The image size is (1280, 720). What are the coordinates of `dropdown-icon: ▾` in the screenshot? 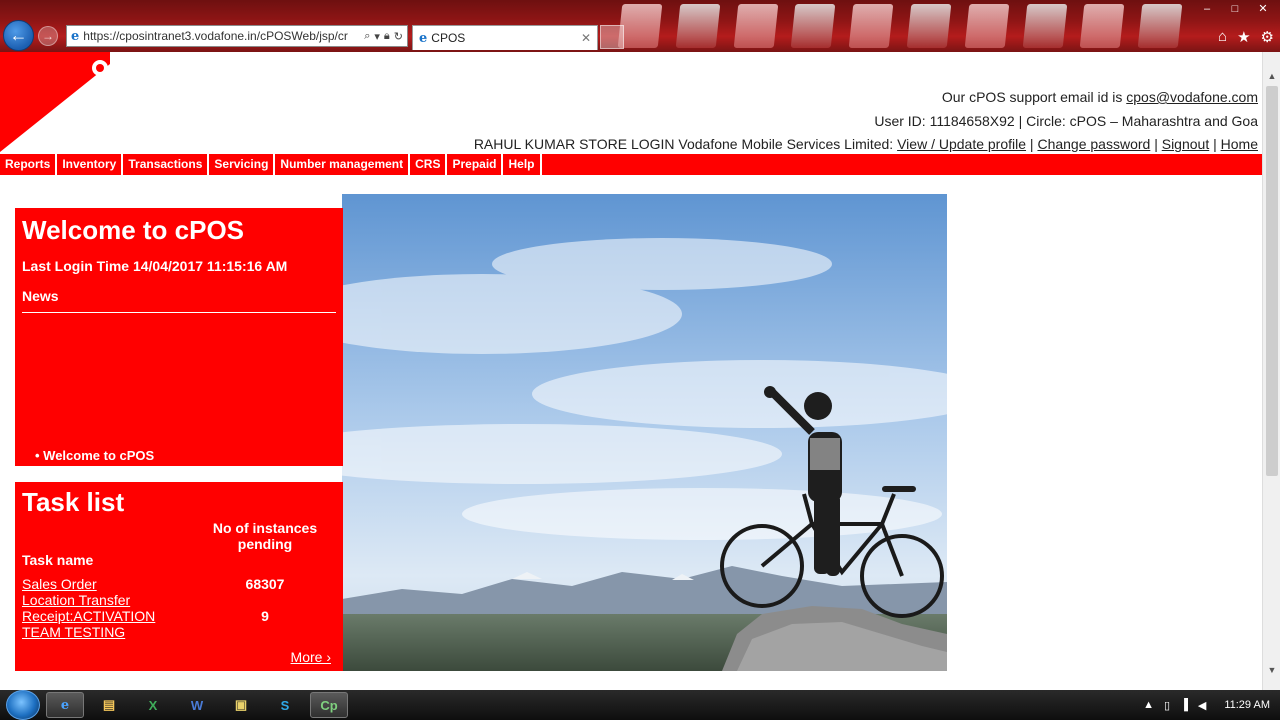 It's located at (377, 36).